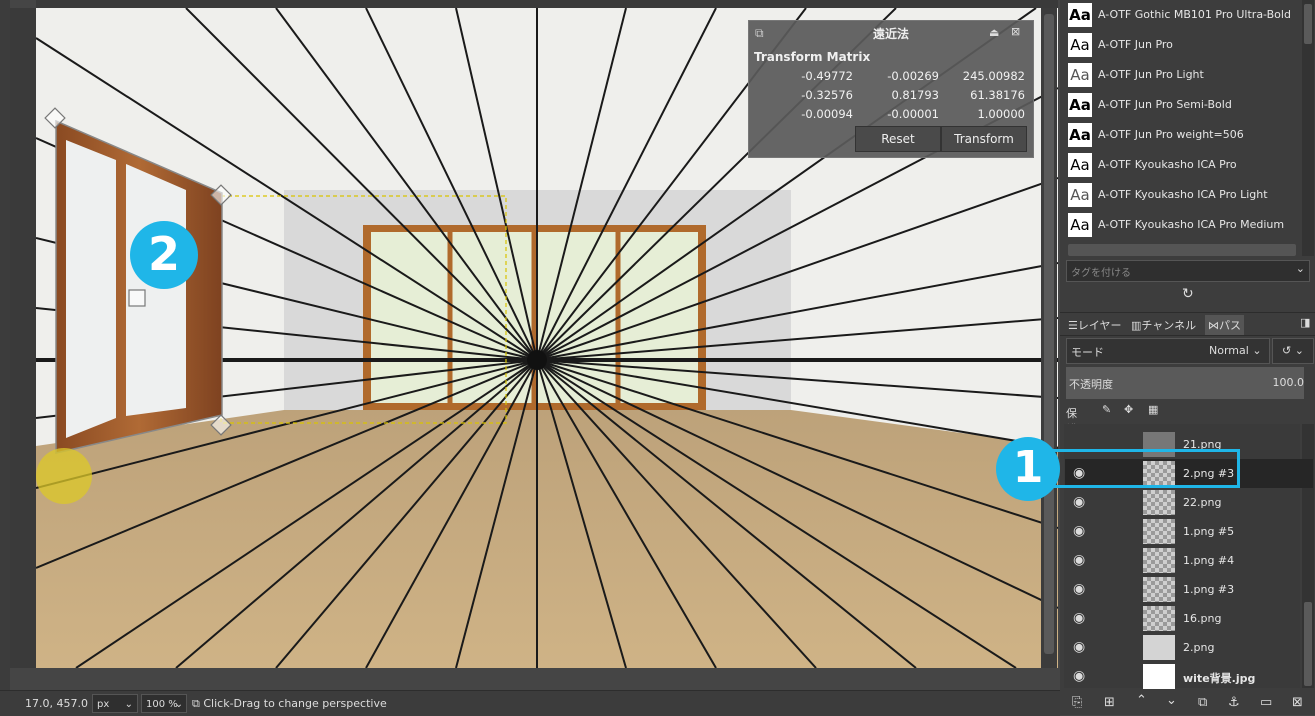  What do you see at coordinates (1182, 250) in the screenshot?
I see `font-list-hscroll` at bounding box center [1182, 250].